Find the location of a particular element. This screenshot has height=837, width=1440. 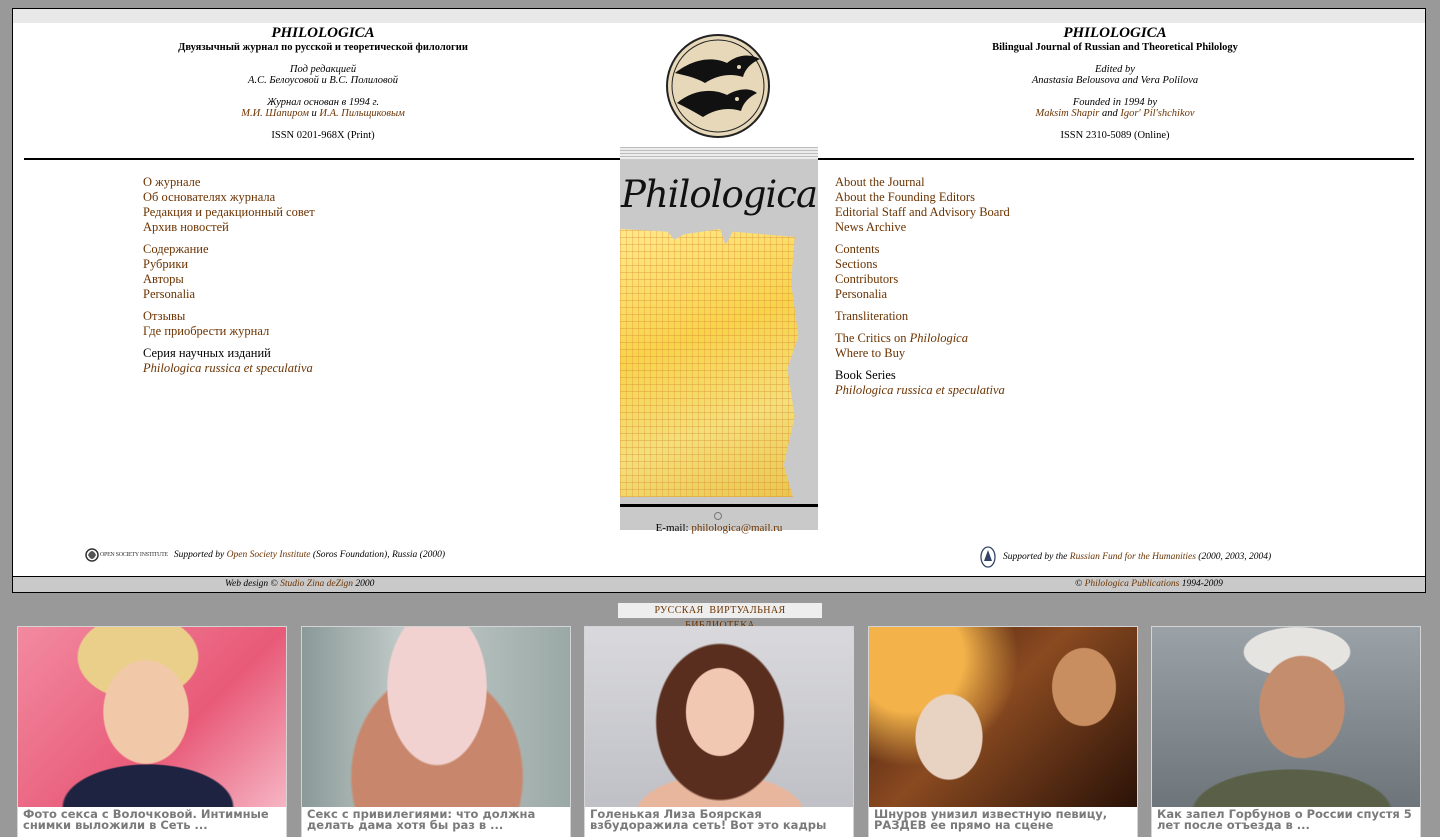

osi-logo-icon is located at coordinates (92, 555).